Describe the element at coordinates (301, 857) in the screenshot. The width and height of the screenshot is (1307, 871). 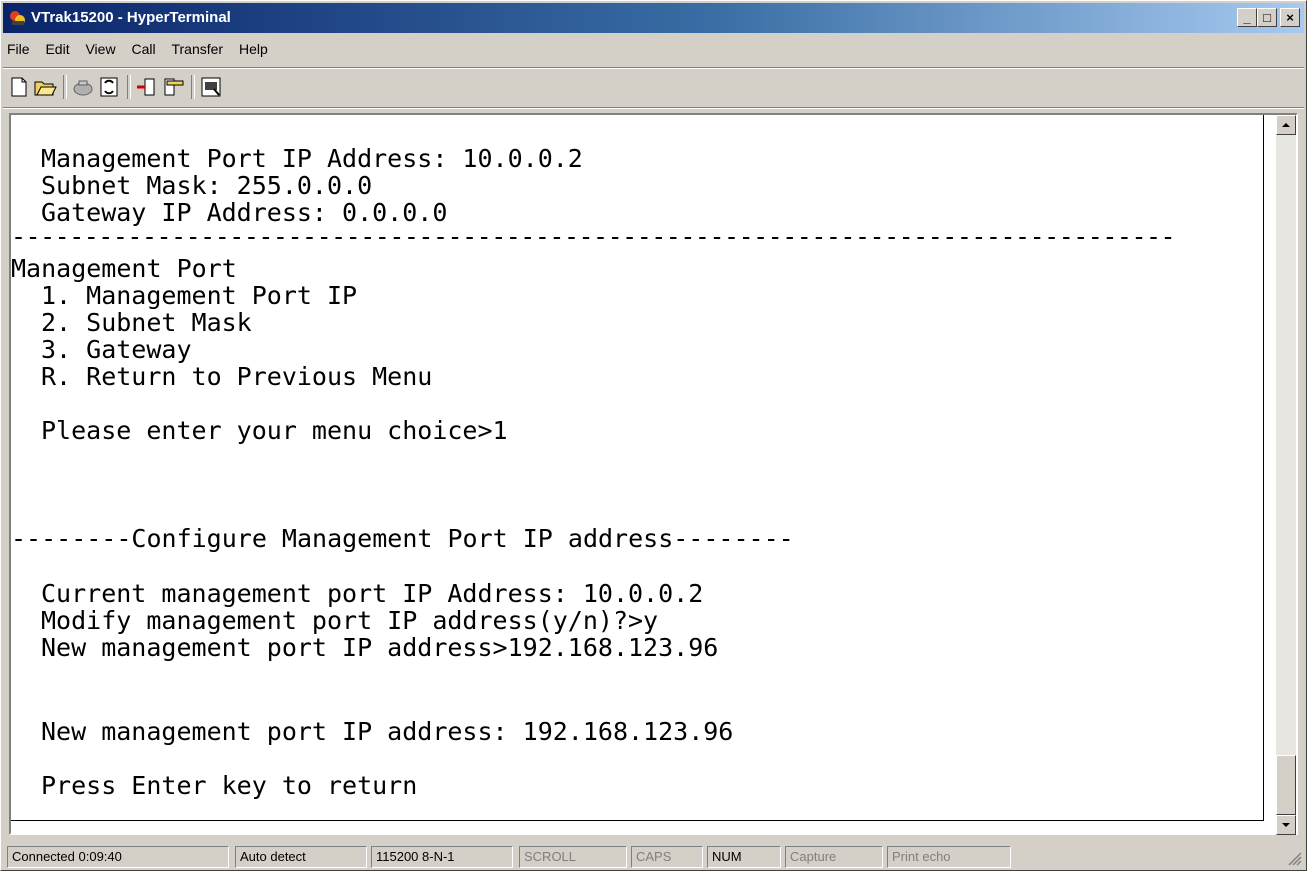
I see `status-detect: Auto detect` at that location.